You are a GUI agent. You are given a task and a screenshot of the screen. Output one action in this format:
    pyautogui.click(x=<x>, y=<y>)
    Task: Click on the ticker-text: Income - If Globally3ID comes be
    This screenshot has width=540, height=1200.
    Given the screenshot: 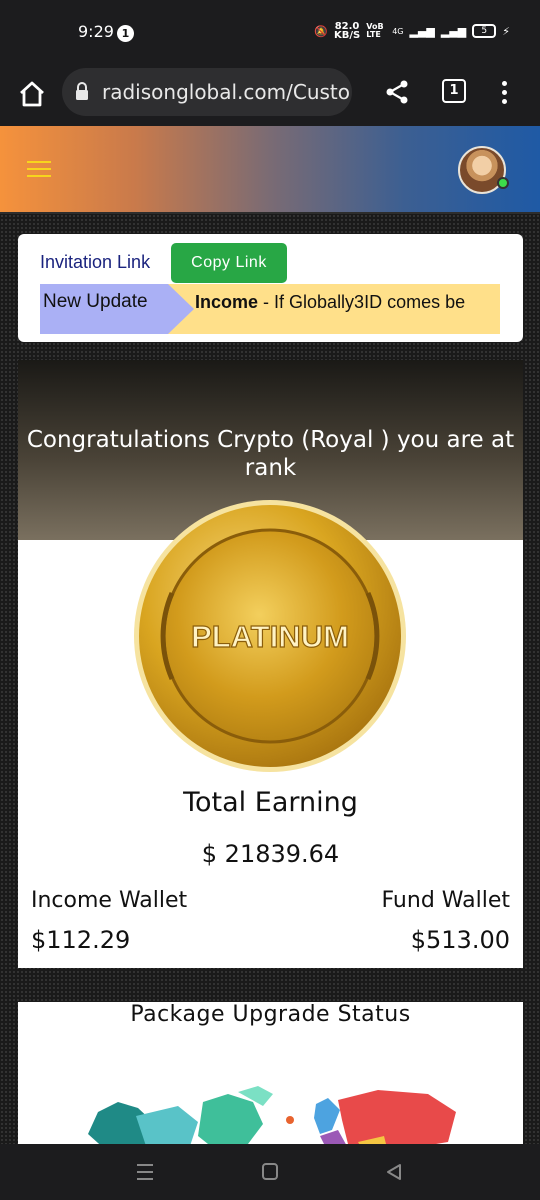 What is the action you would take?
    pyautogui.click(x=330, y=302)
    